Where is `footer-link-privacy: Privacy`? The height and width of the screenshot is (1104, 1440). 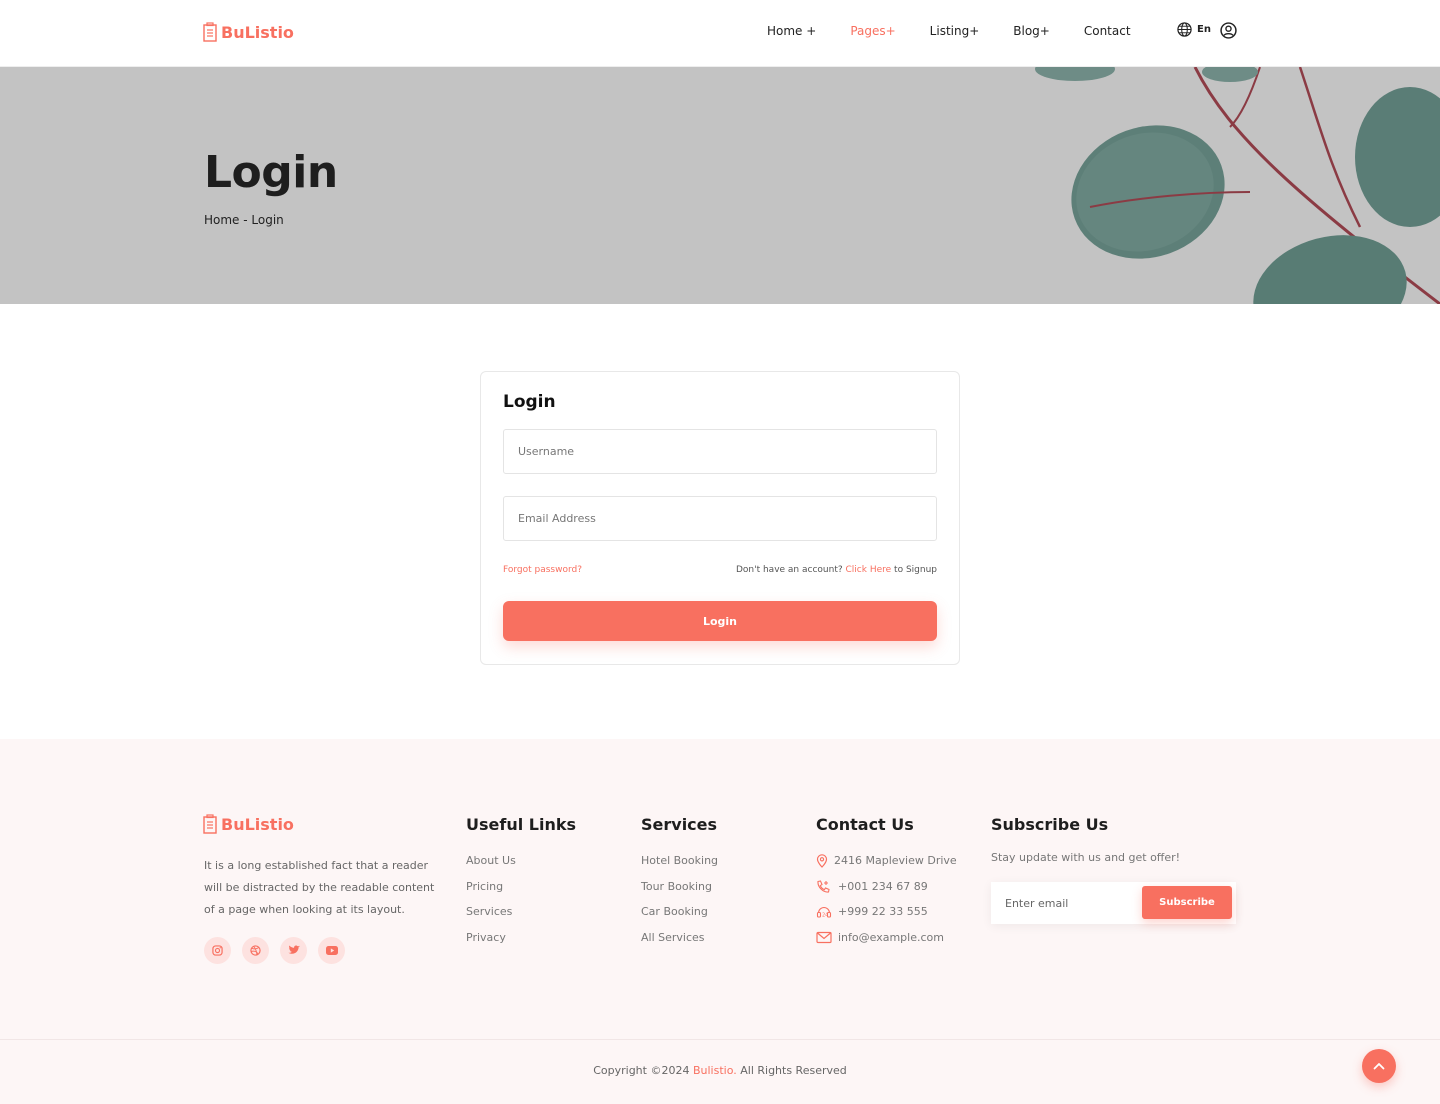 footer-link-privacy: Privacy is located at coordinates (521, 944).